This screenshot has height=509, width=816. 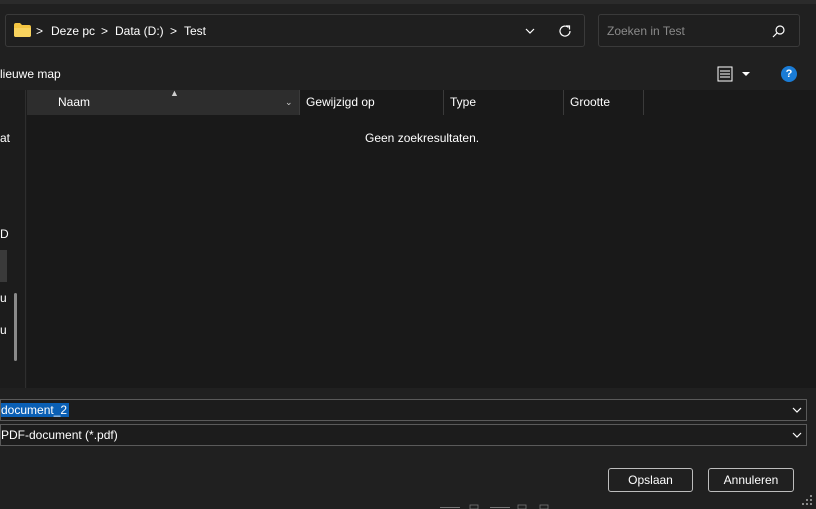 What do you see at coordinates (22, 30) in the screenshot?
I see `folder-icon` at bounding box center [22, 30].